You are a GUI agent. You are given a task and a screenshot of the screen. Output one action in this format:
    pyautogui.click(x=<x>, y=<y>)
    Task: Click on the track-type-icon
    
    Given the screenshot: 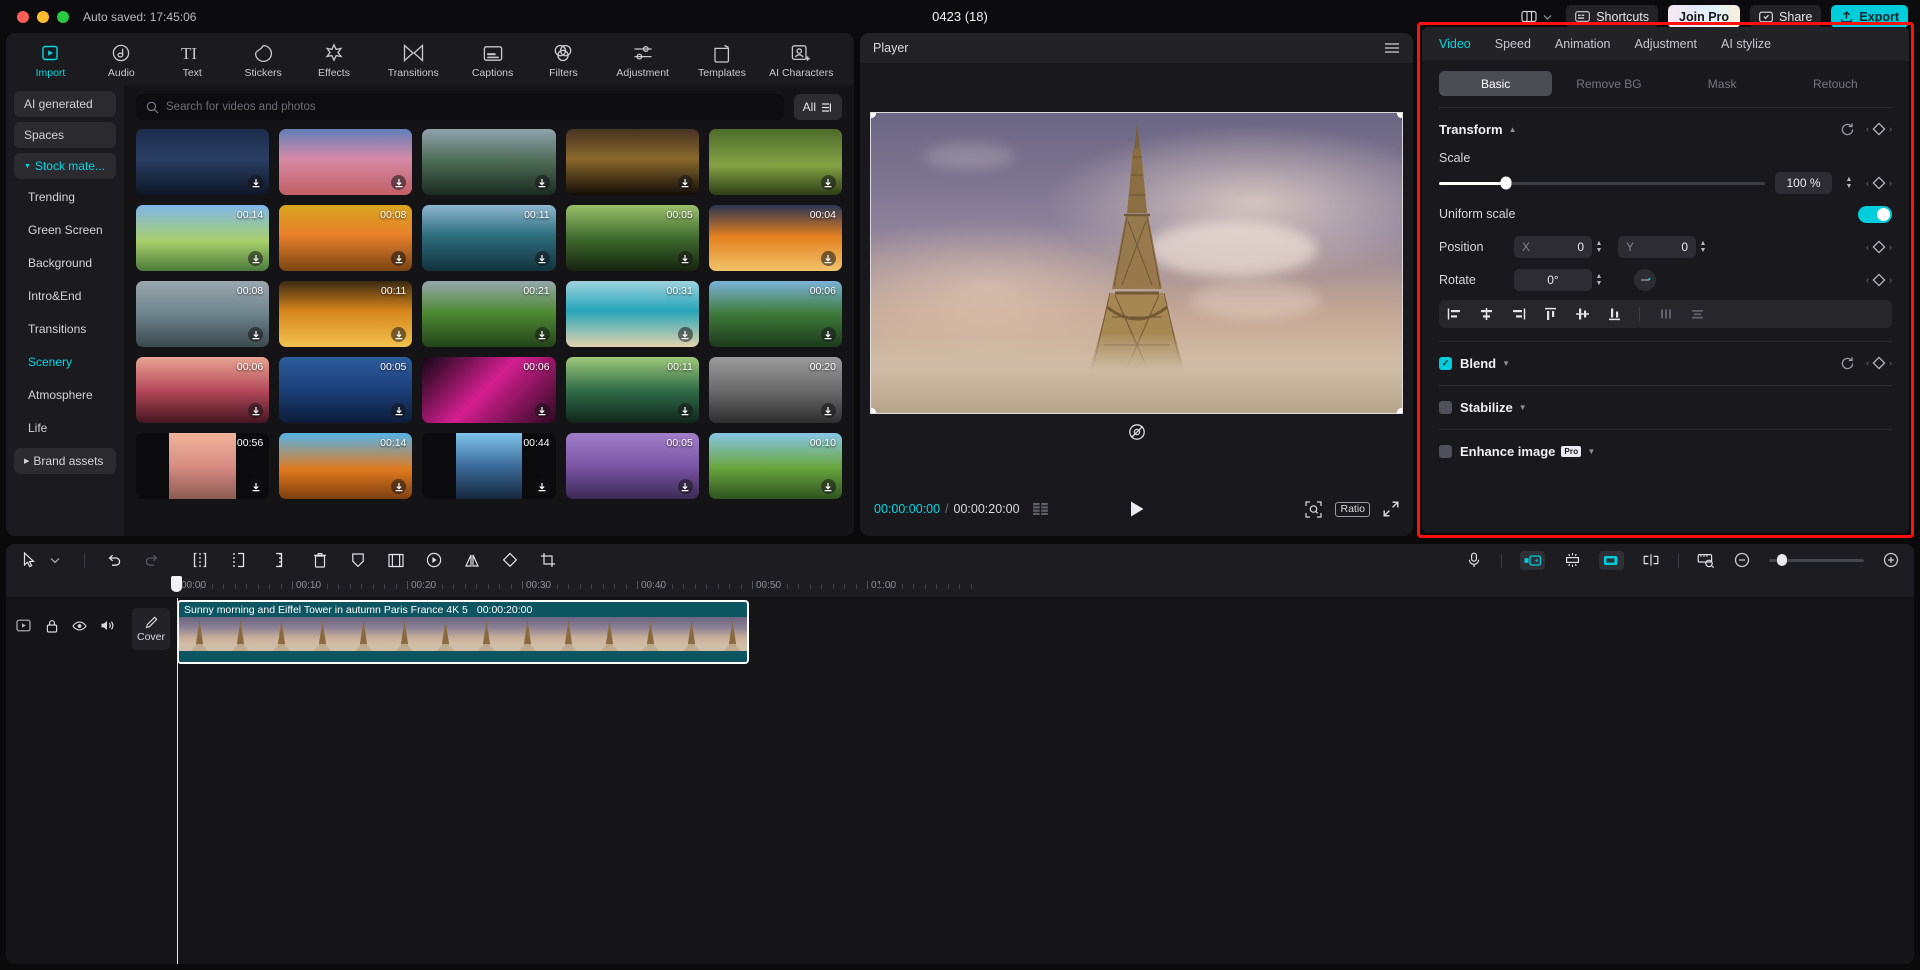 What is the action you would take?
    pyautogui.click(x=23, y=625)
    